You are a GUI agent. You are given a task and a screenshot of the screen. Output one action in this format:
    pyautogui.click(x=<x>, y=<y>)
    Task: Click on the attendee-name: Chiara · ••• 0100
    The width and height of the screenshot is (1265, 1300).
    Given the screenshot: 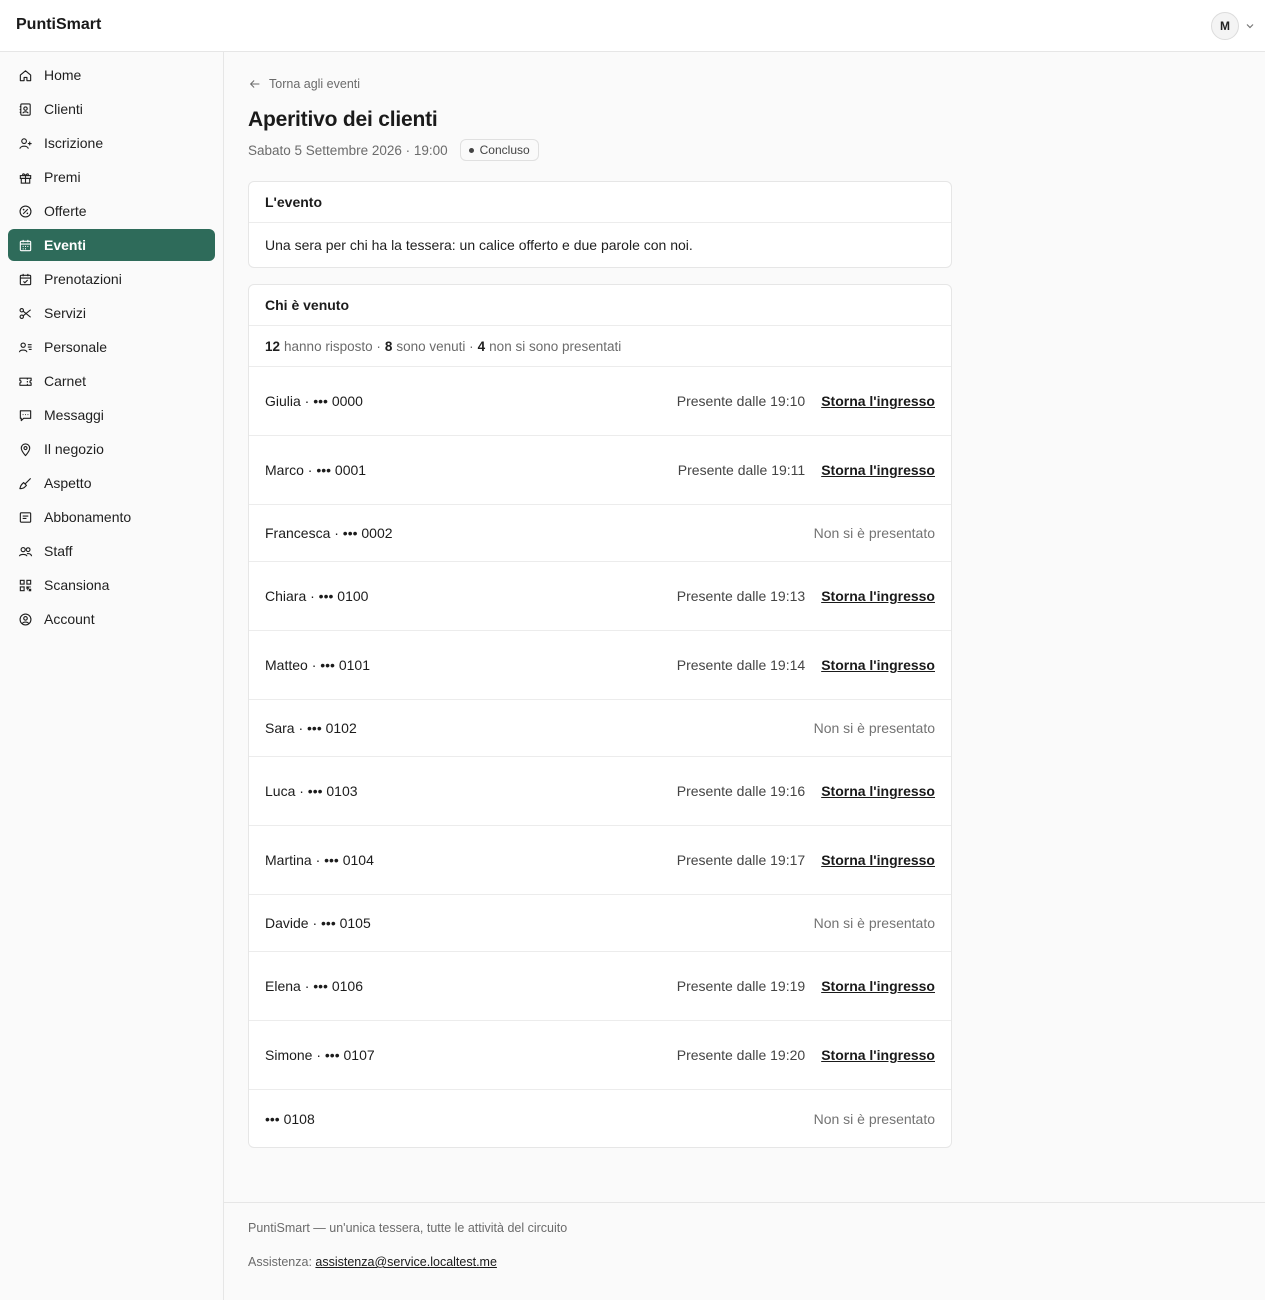 What is the action you would take?
    pyautogui.click(x=317, y=596)
    